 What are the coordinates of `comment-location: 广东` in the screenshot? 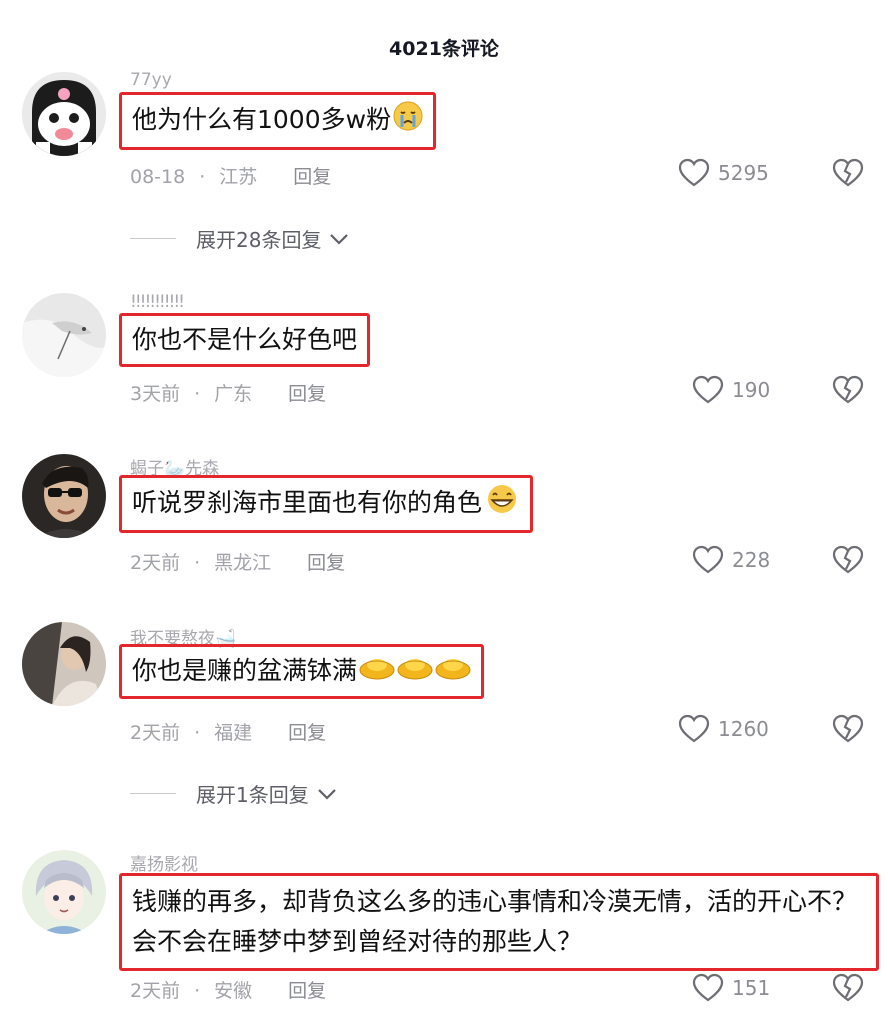 It's located at (233, 394).